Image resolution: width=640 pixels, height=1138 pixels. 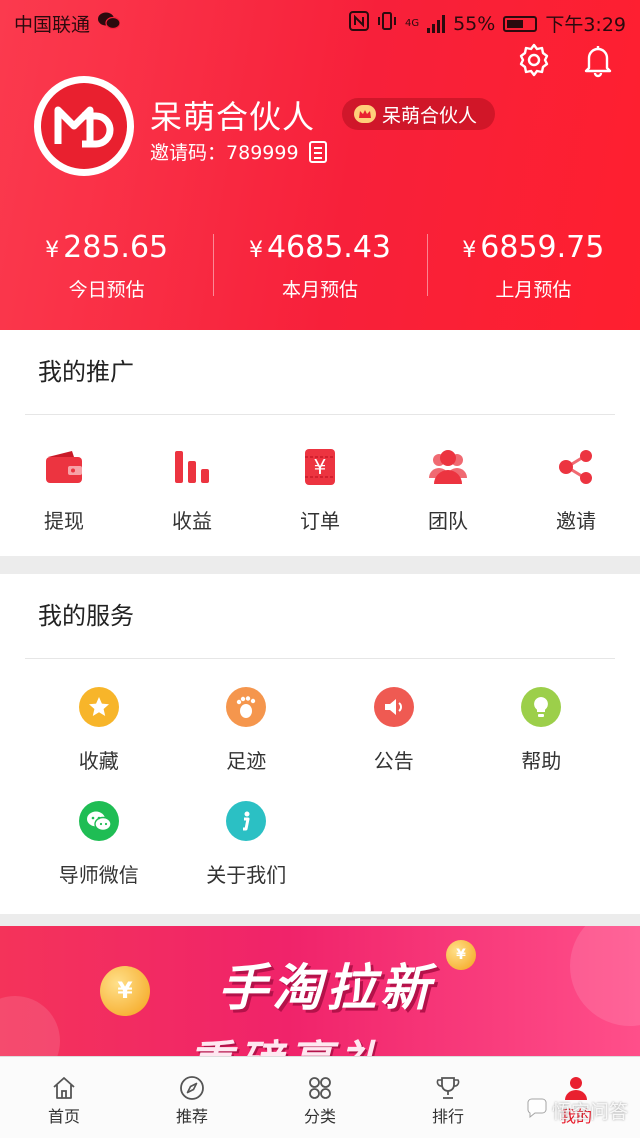 What do you see at coordinates (246, 761) in the screenshot?
I see `service-label: 足迹` at bounding box center [246, 761].